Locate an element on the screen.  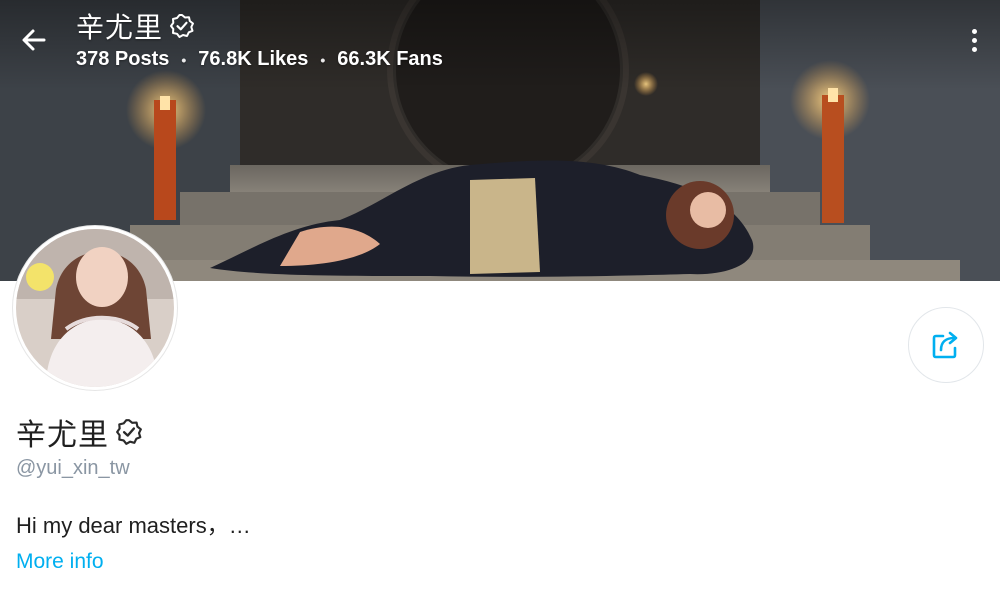
posts-count: 378 Posts is located at coordinates (123, 59).